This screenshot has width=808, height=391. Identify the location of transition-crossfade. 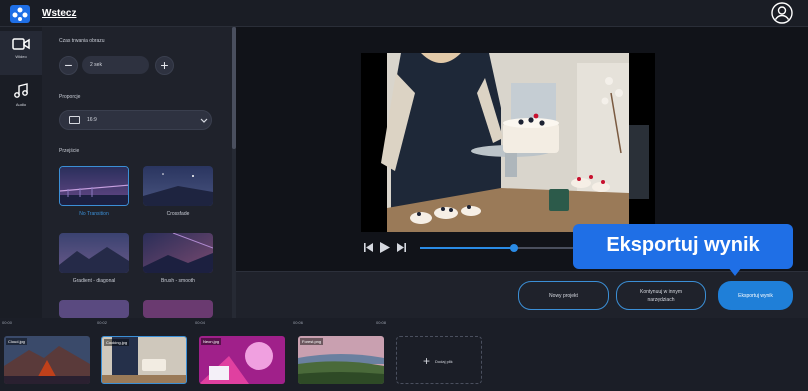
(178, 186).